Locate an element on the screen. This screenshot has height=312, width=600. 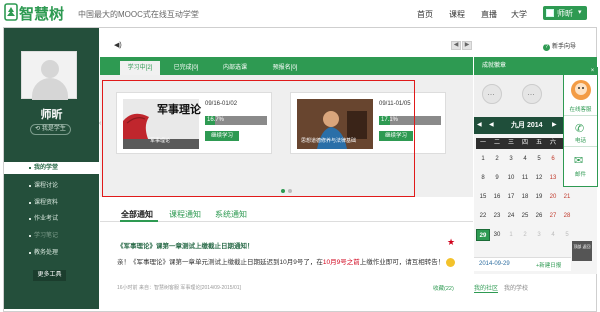
smiley-icon is located at coordinates (451, 262).